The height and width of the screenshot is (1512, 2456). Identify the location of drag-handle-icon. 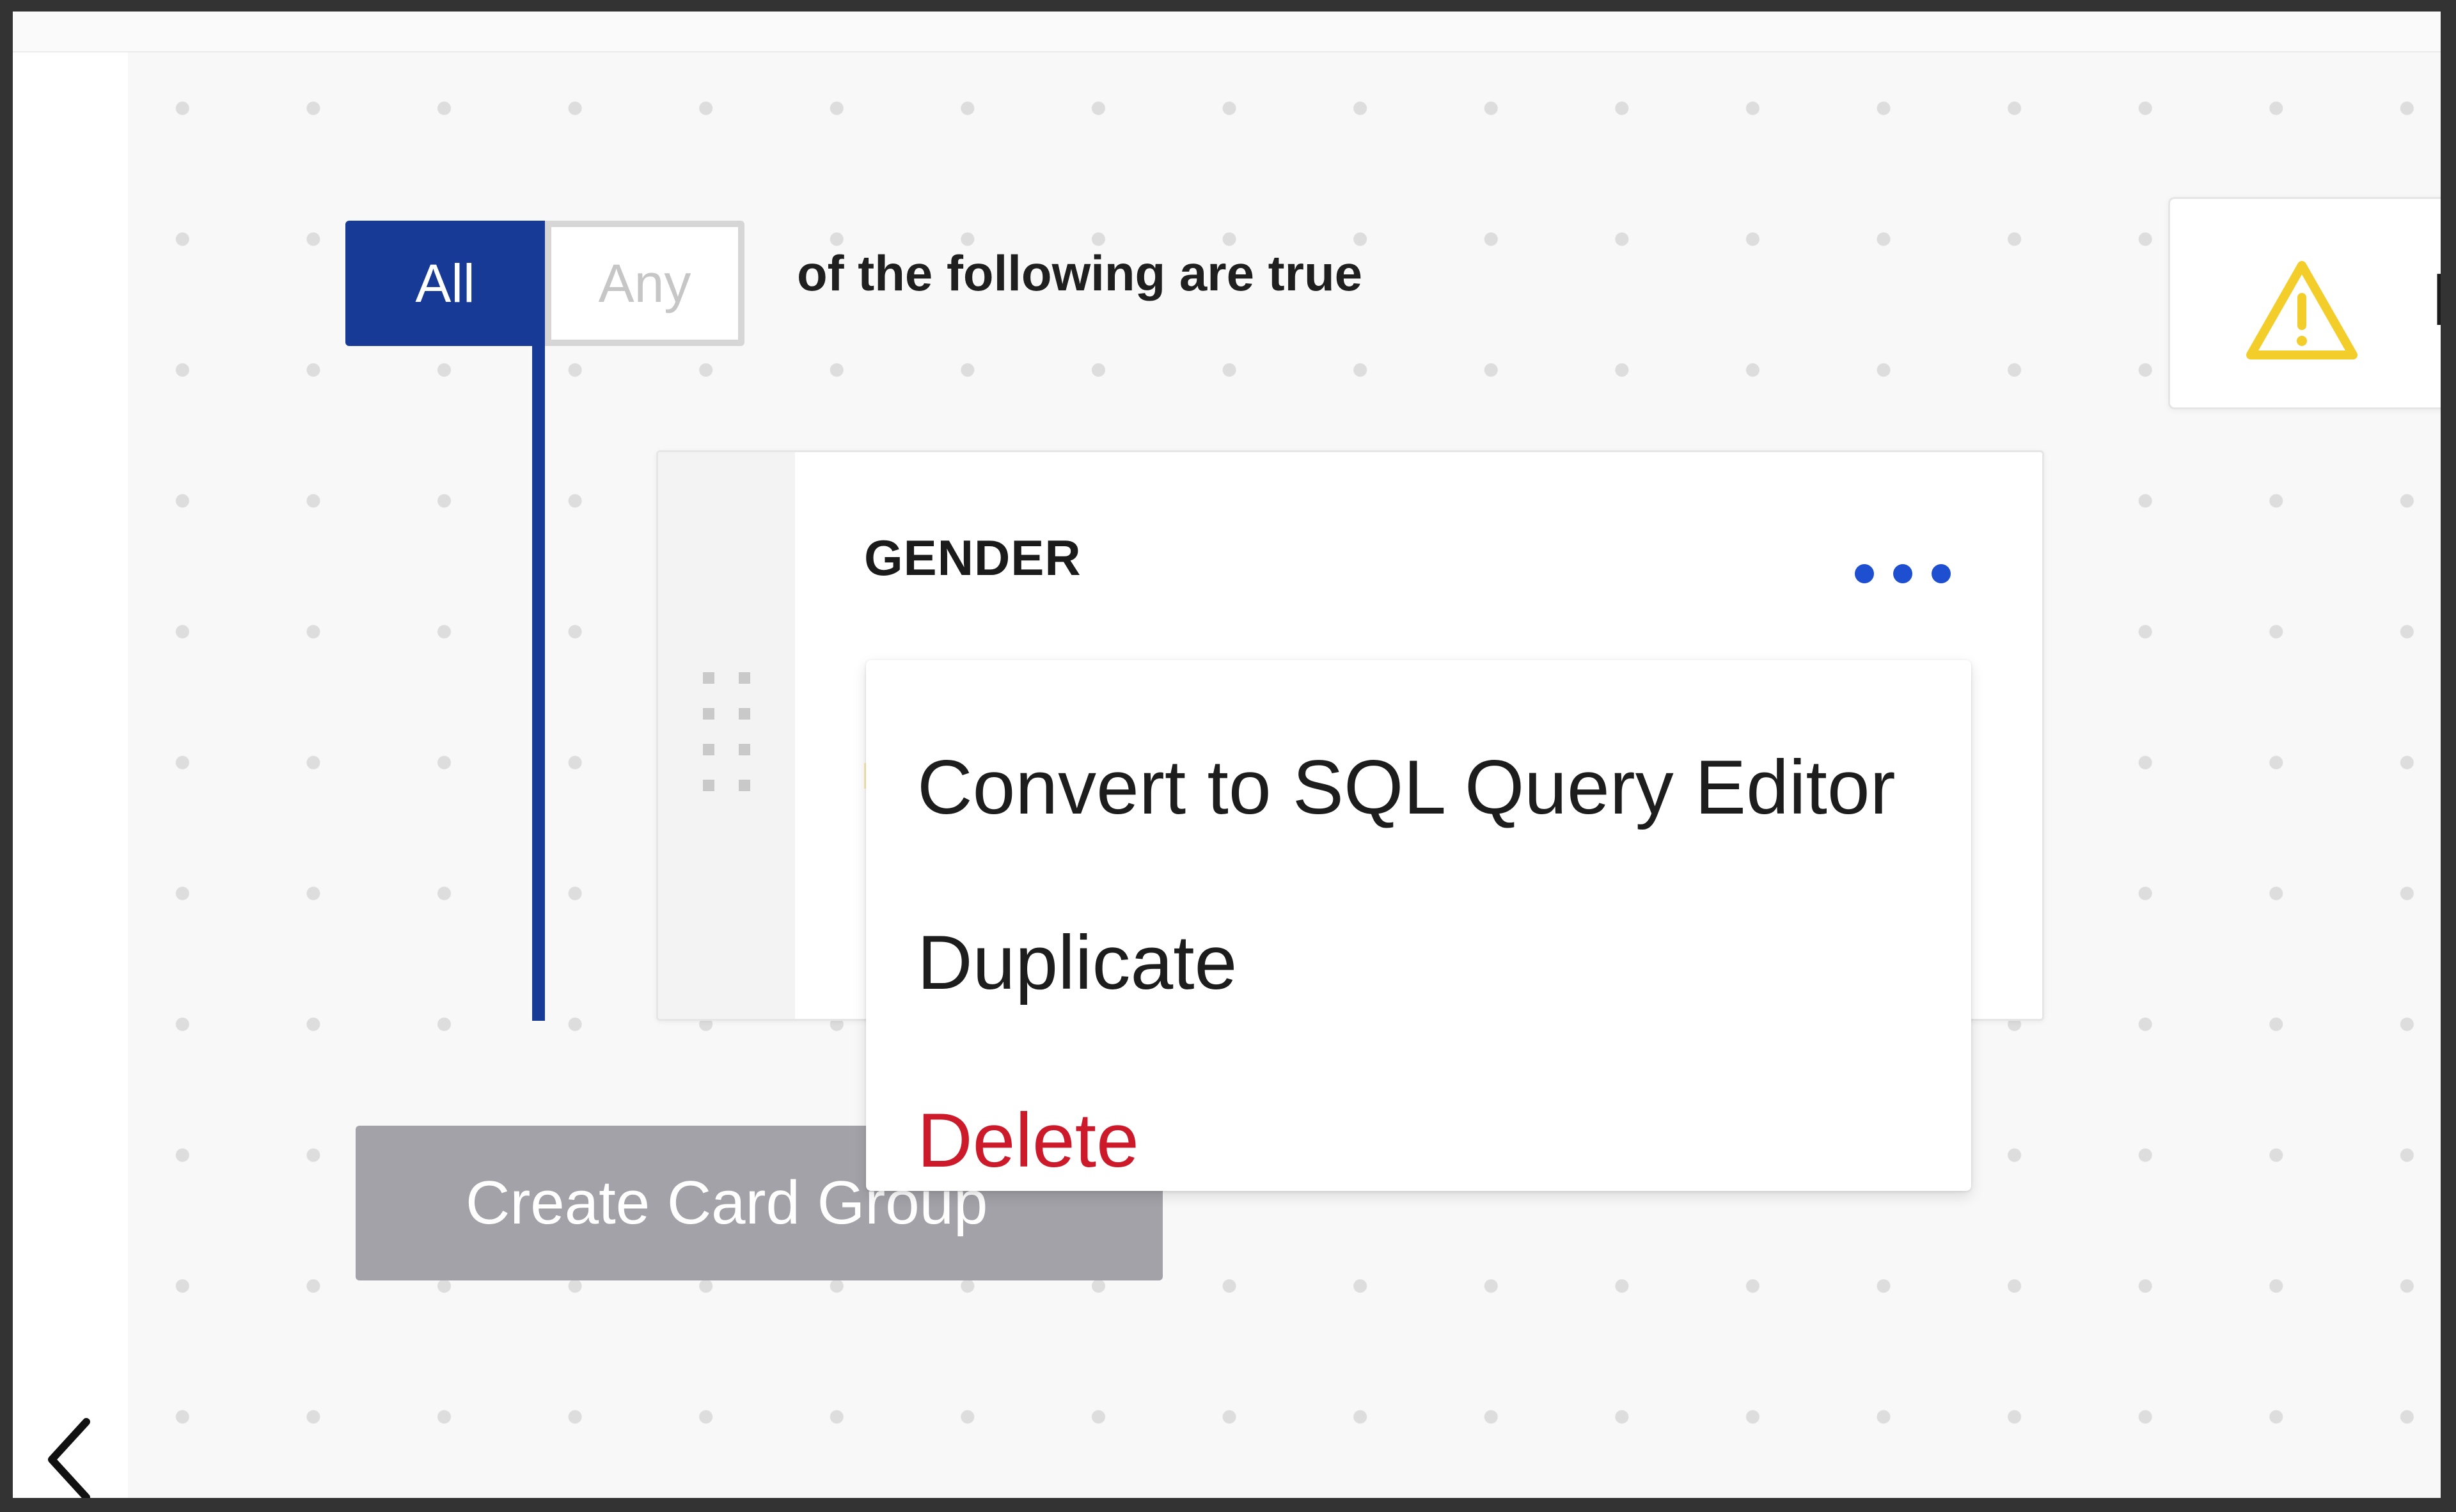
(728, 732).